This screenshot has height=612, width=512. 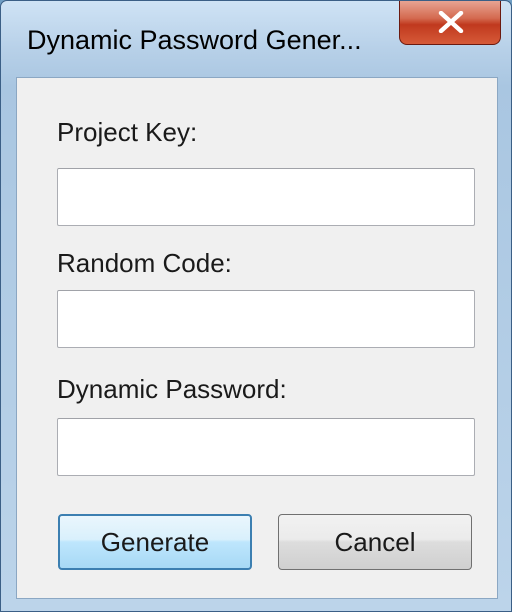 I want to click on cancel-button: Cancel, so click(x=375, y=542).